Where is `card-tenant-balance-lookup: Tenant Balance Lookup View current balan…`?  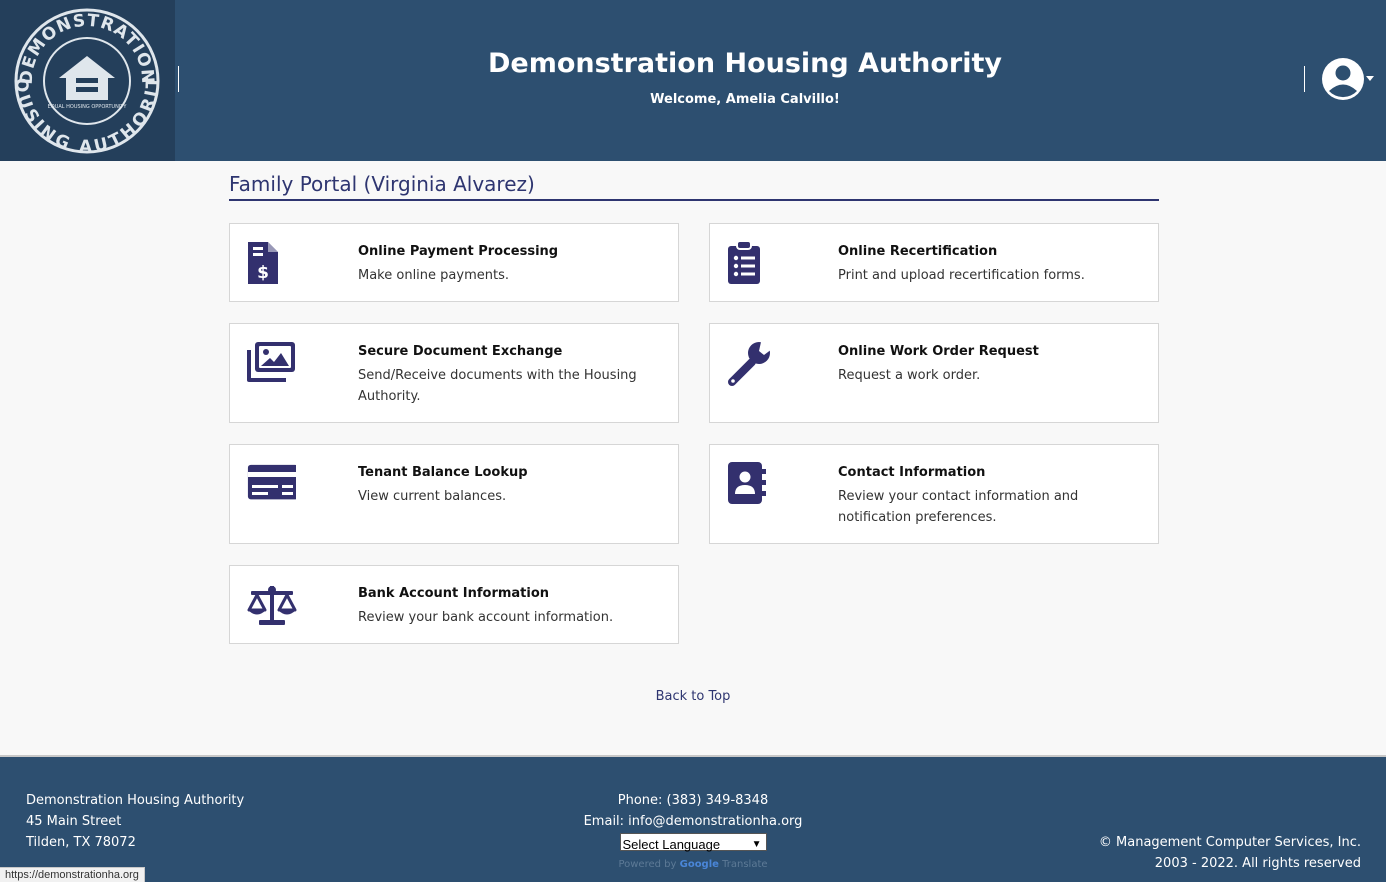
card-tenant-balance-lookup: Tenant Balance Lookup View current balan… is located at coordinates (454, 494).